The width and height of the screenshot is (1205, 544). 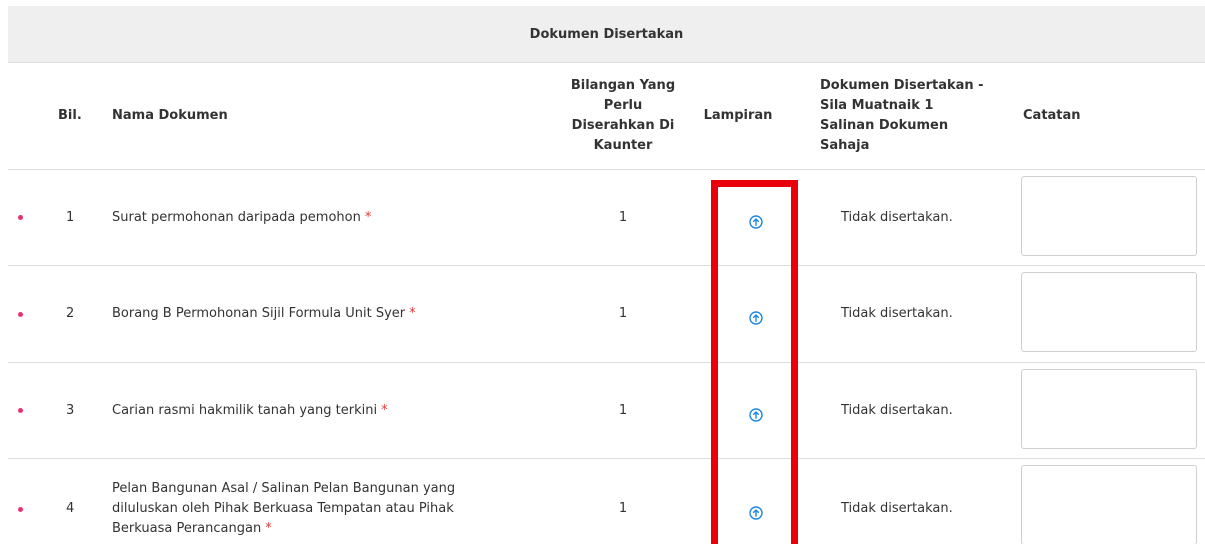 I want to click on section-title: Dokumen Disertakan, so click(x=606, y=34).